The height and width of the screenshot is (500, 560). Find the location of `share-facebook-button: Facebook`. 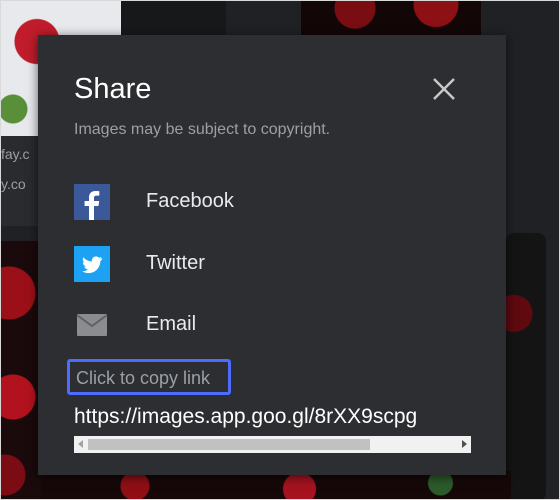

share-facebook-button: Facebook is located at coordinates (264, 203).